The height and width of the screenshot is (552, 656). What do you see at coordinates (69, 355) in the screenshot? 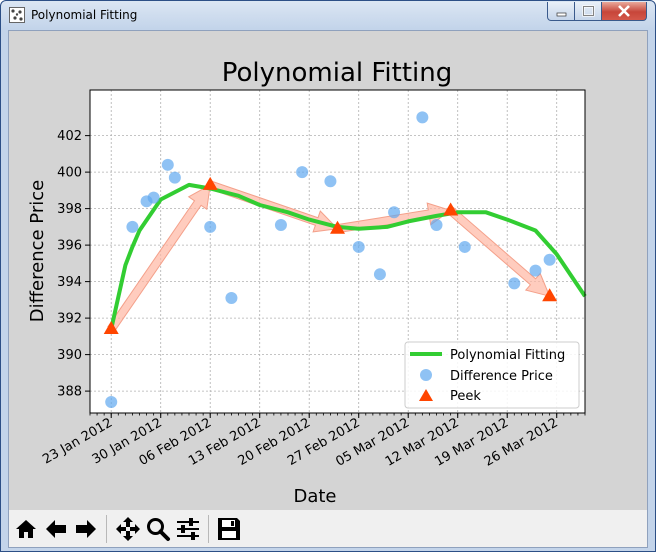
I see `y-tick-label: 390` at bounding box center [69, 355].